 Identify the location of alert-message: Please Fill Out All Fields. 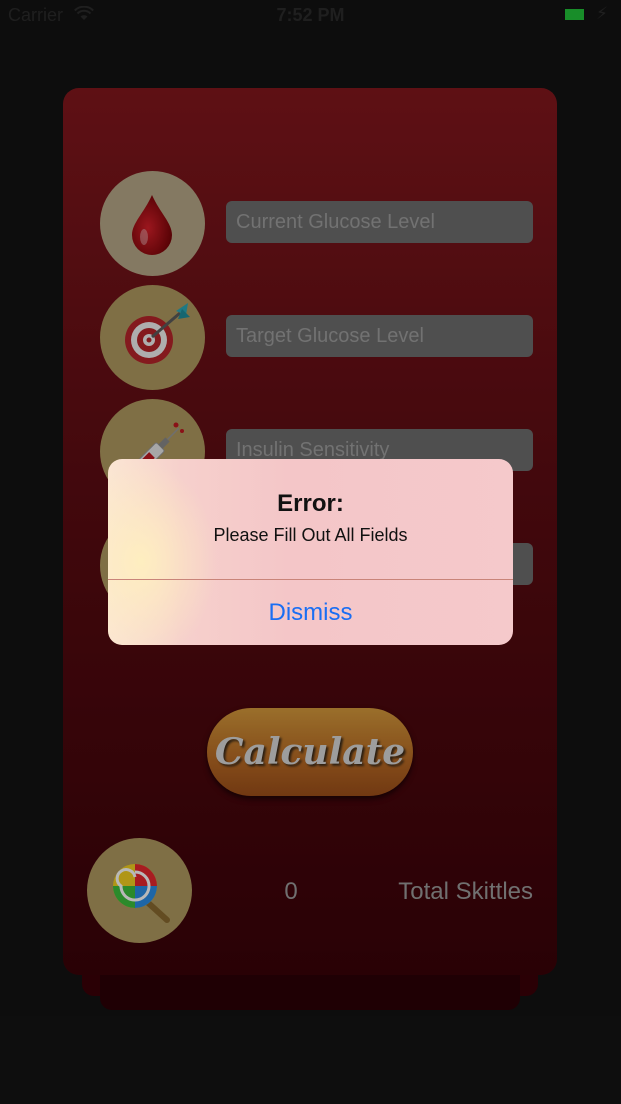
(310, 535).